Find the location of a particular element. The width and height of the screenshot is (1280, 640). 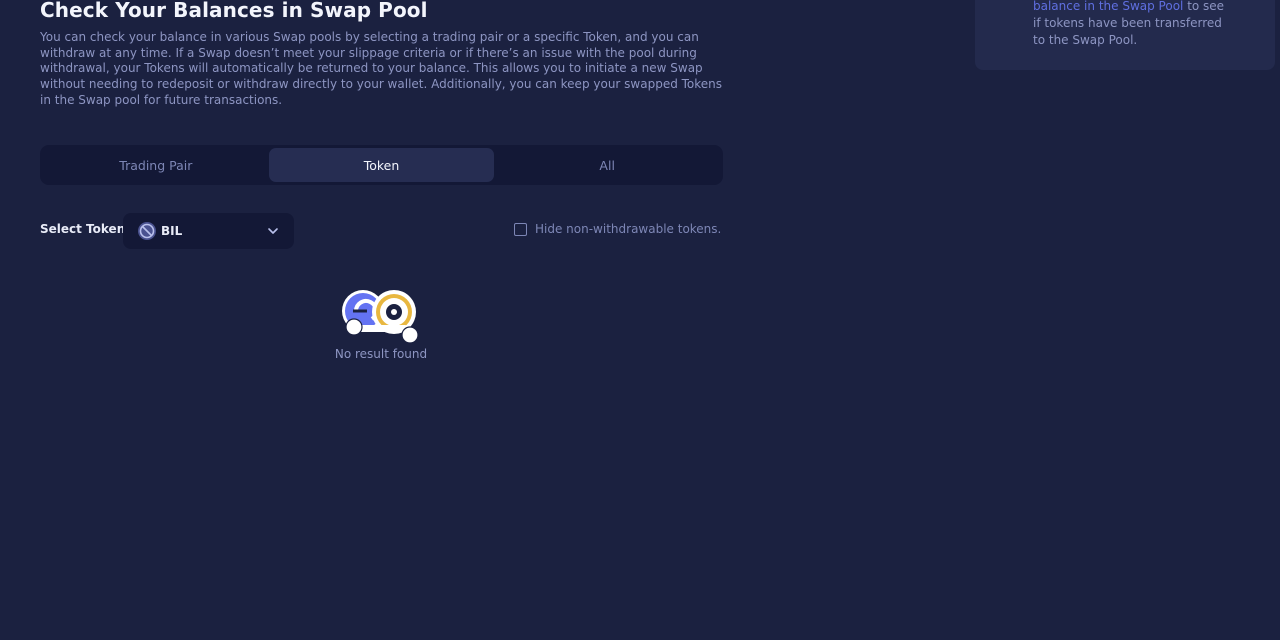

no-result-text: No result found is located at coordinates (381, 354).